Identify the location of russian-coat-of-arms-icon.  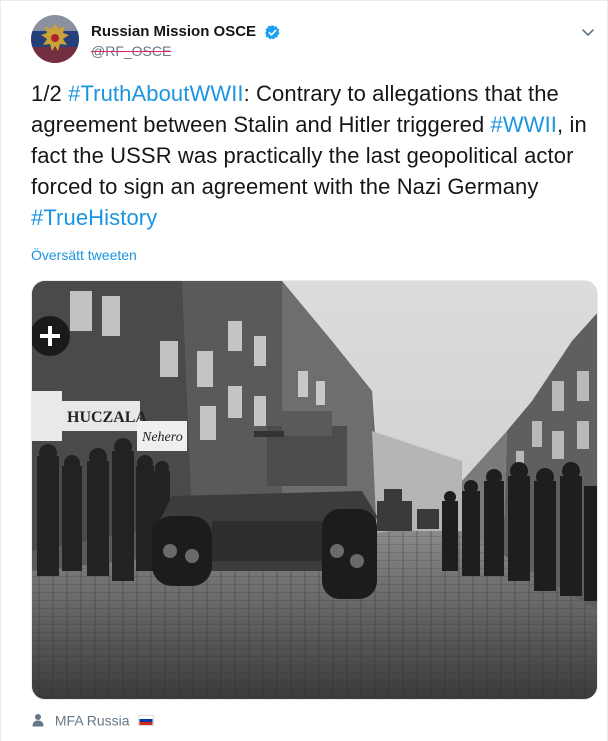
(55, 39).